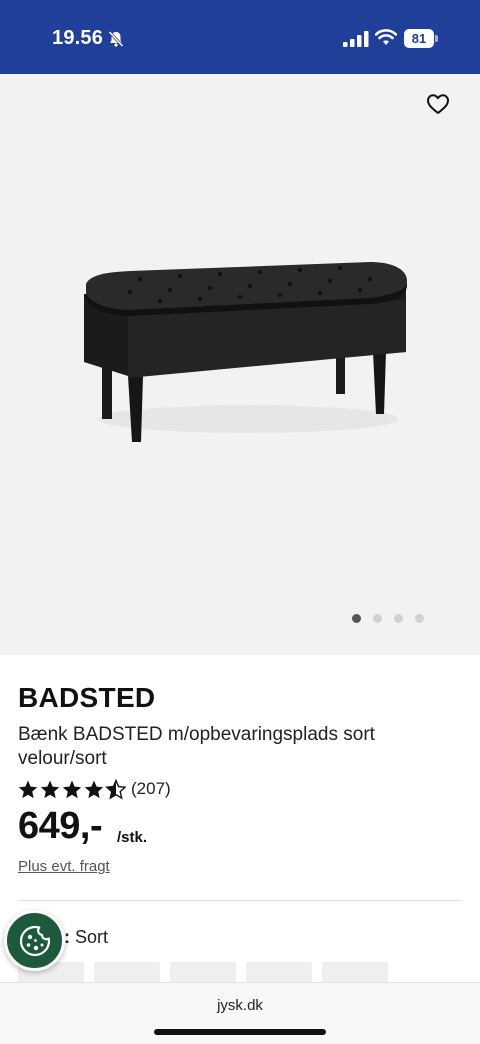  Describe the element at coordinates (92, 937) in the screenshot. I see `color-option-value: Sort` at that location.